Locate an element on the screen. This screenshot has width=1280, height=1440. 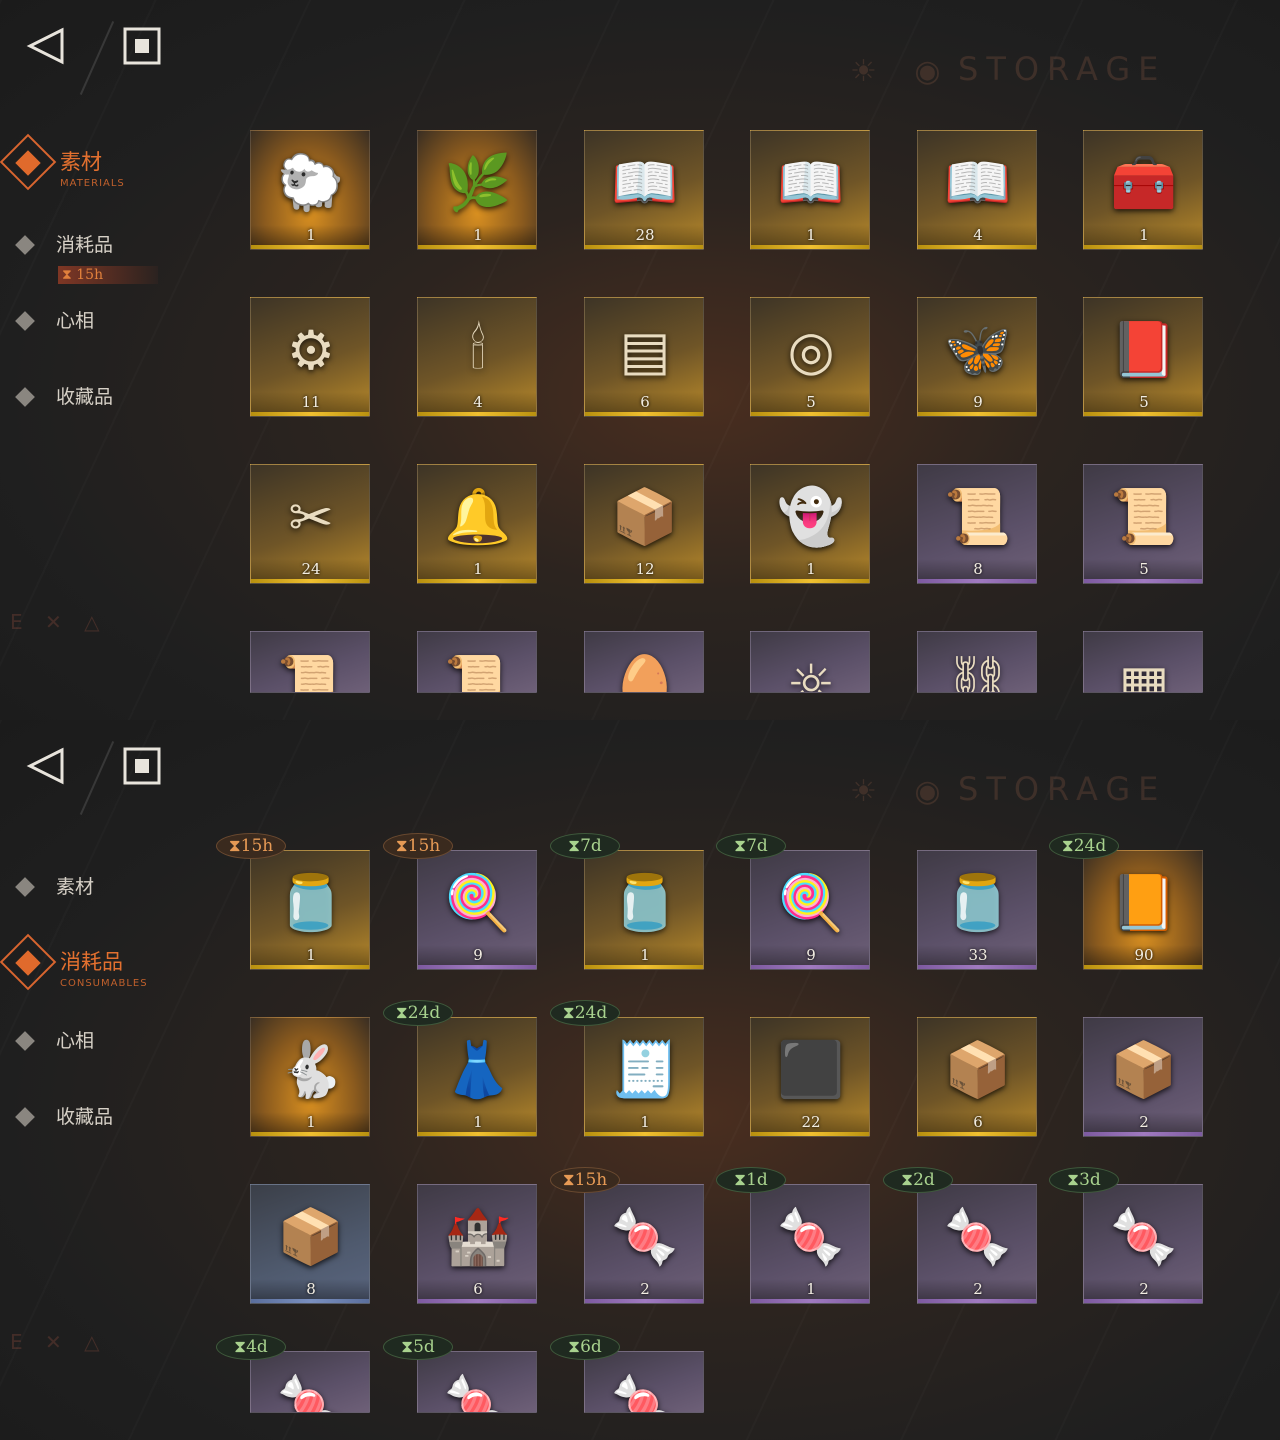
open-book-blue-icon: 📖 is located at coordinates (978, 182).